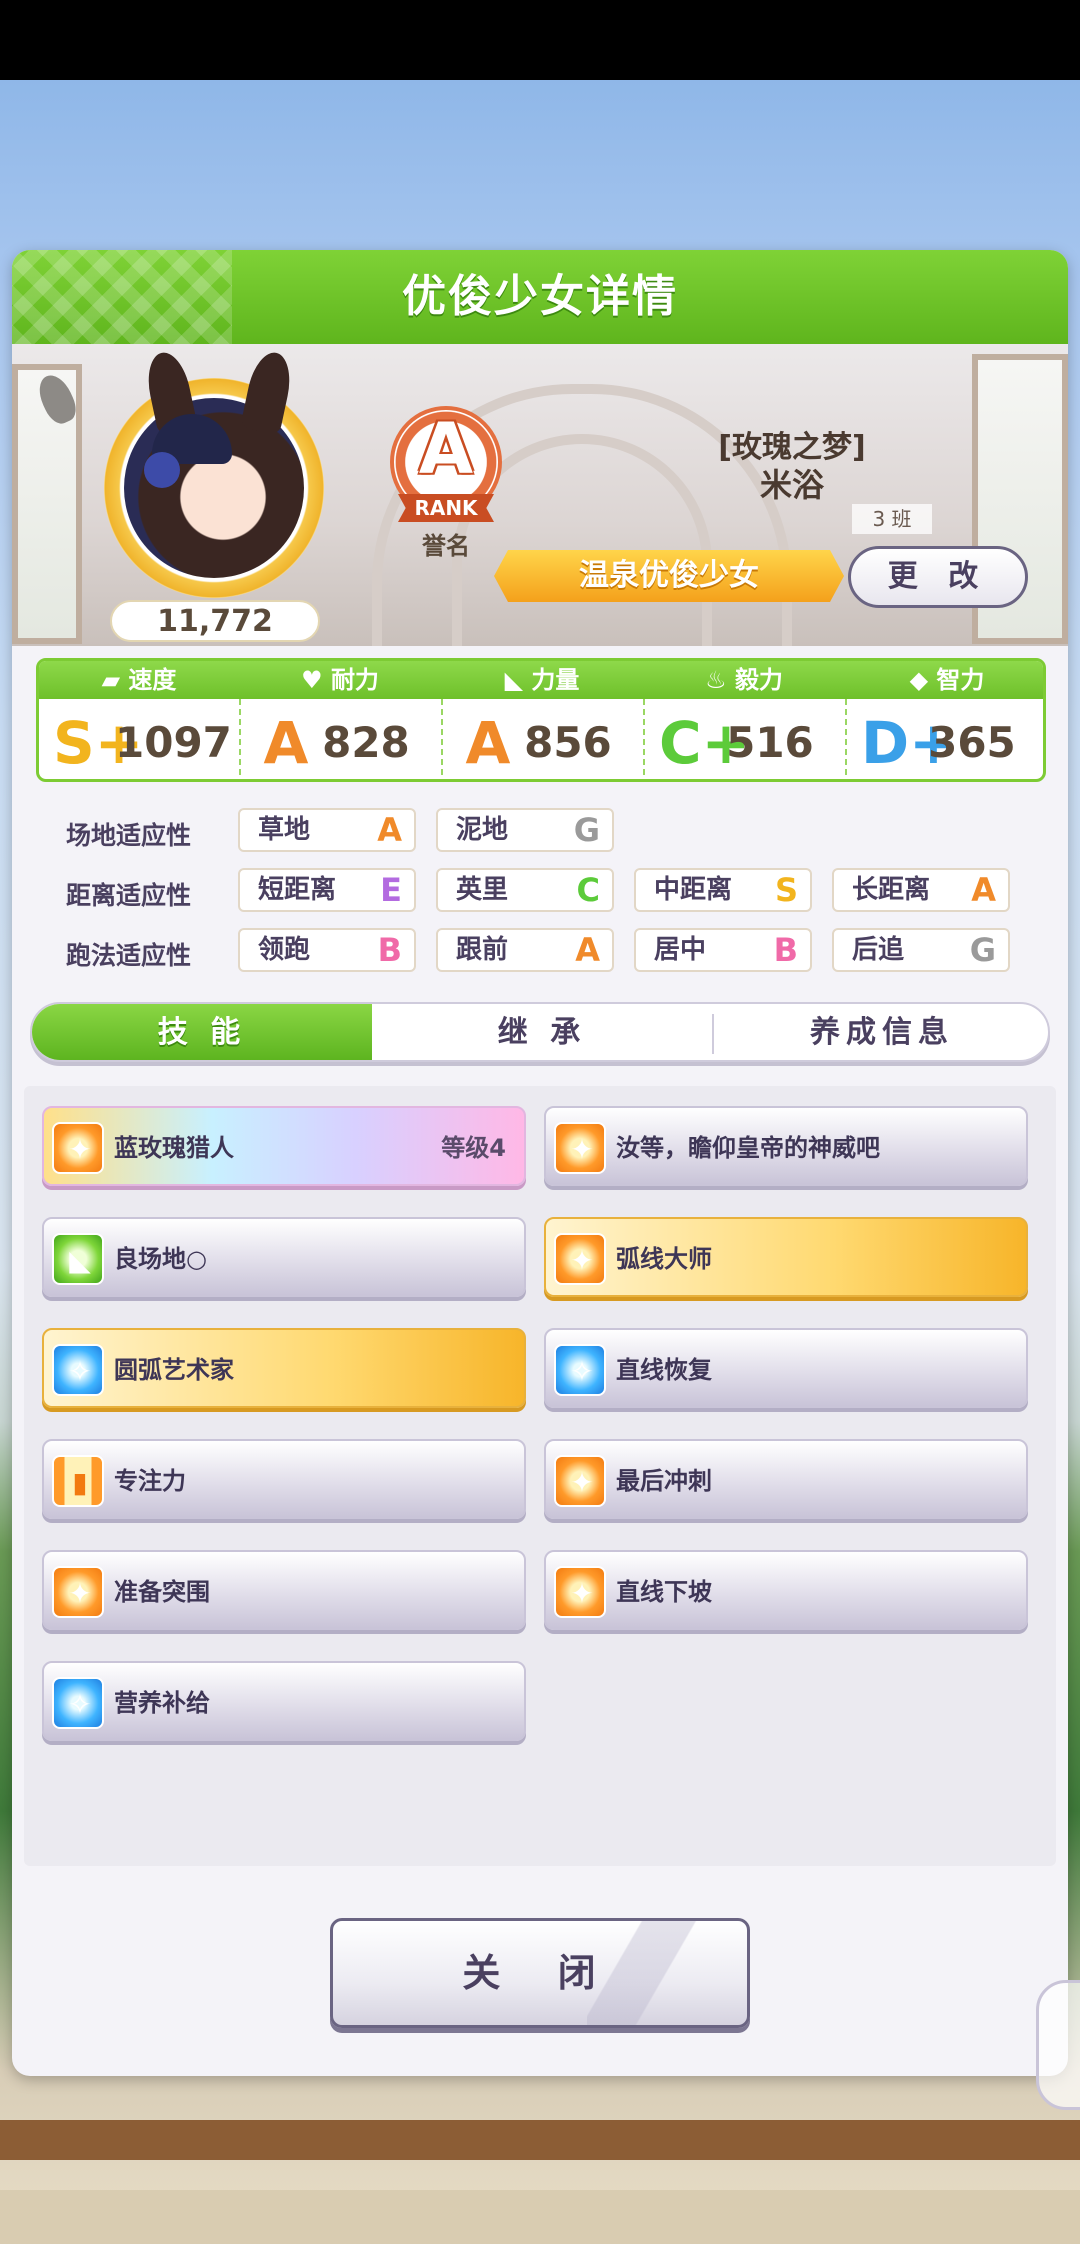  Describe the element at coordinates (540, 2140) in the screenshot. I see `fence-decoration` at that location.